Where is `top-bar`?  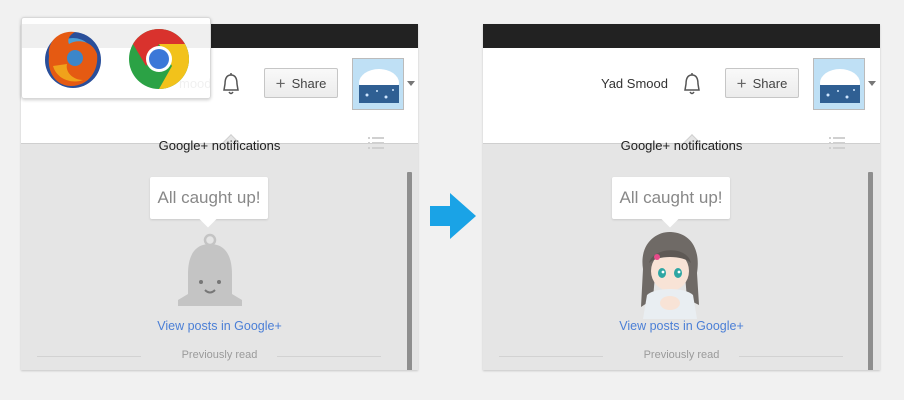
top-bar is located at coordinates (681, 36).